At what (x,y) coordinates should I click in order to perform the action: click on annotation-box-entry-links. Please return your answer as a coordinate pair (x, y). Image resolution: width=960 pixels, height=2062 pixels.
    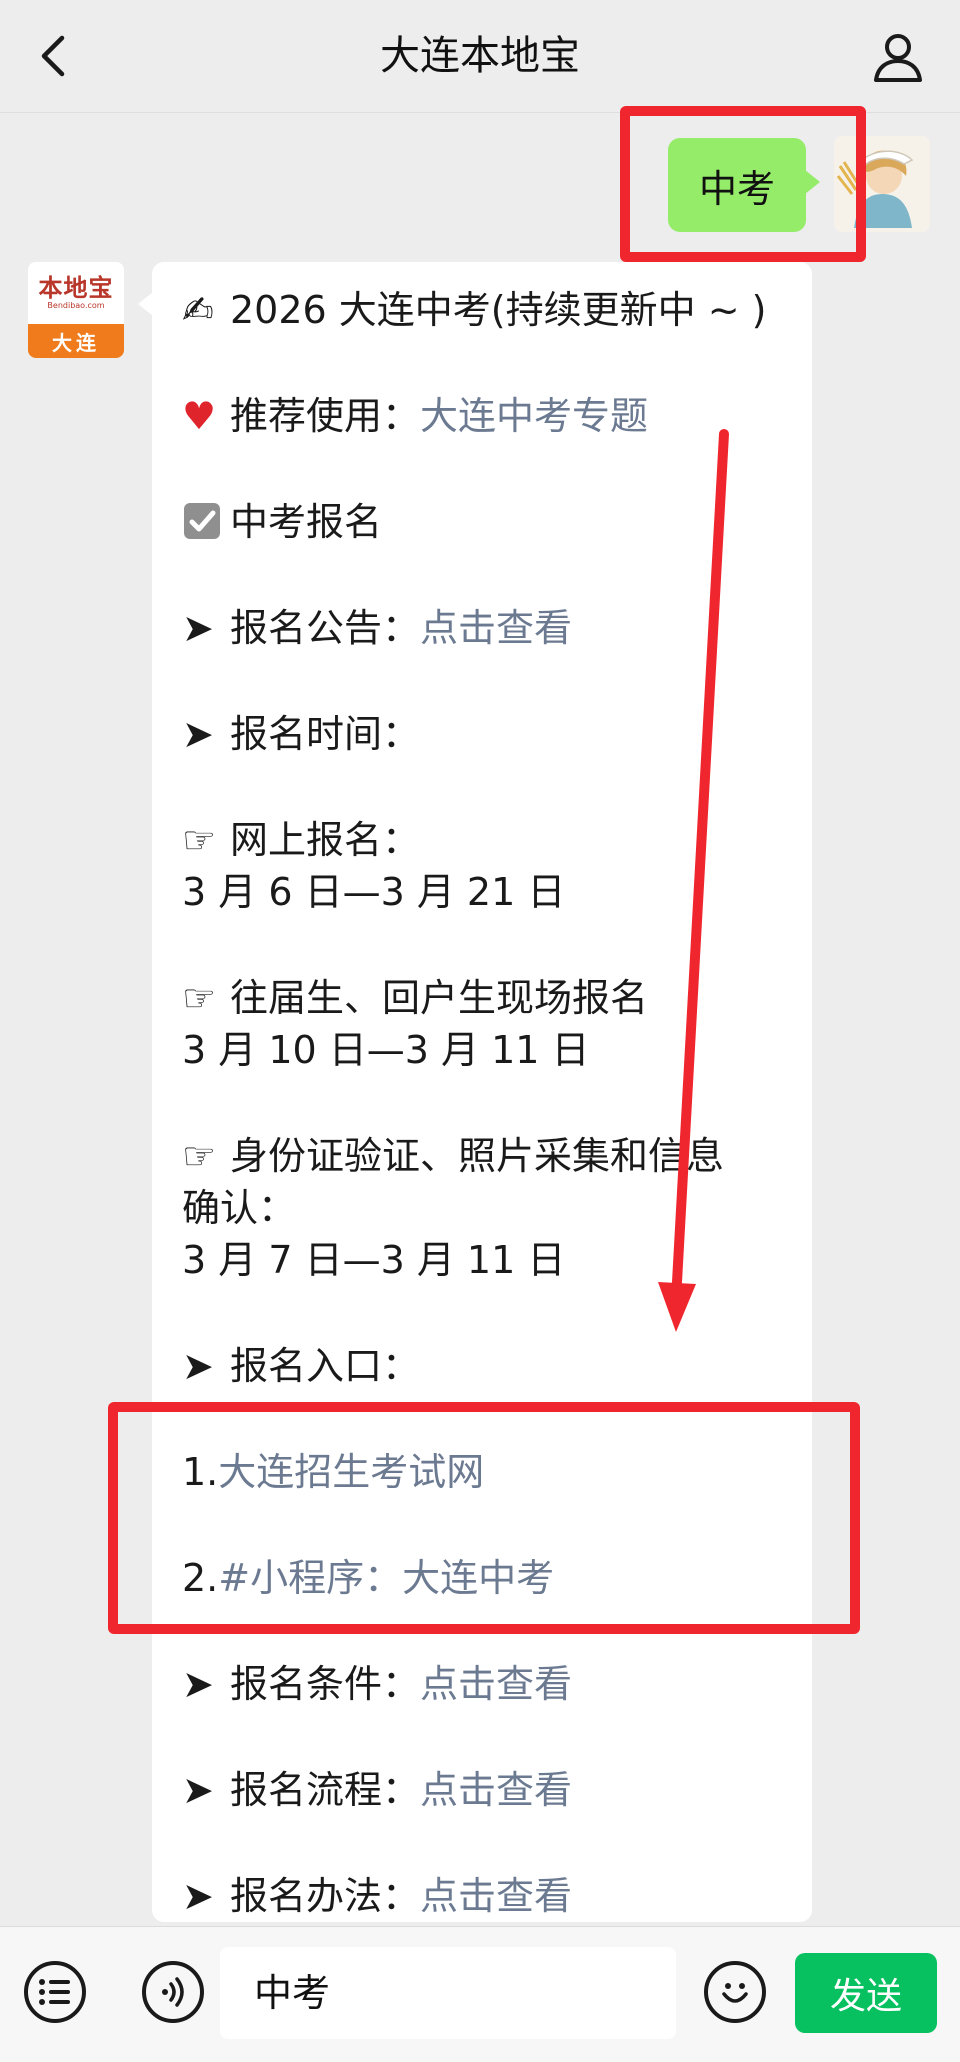
    Looking at the image, I should click on (484, 1518).